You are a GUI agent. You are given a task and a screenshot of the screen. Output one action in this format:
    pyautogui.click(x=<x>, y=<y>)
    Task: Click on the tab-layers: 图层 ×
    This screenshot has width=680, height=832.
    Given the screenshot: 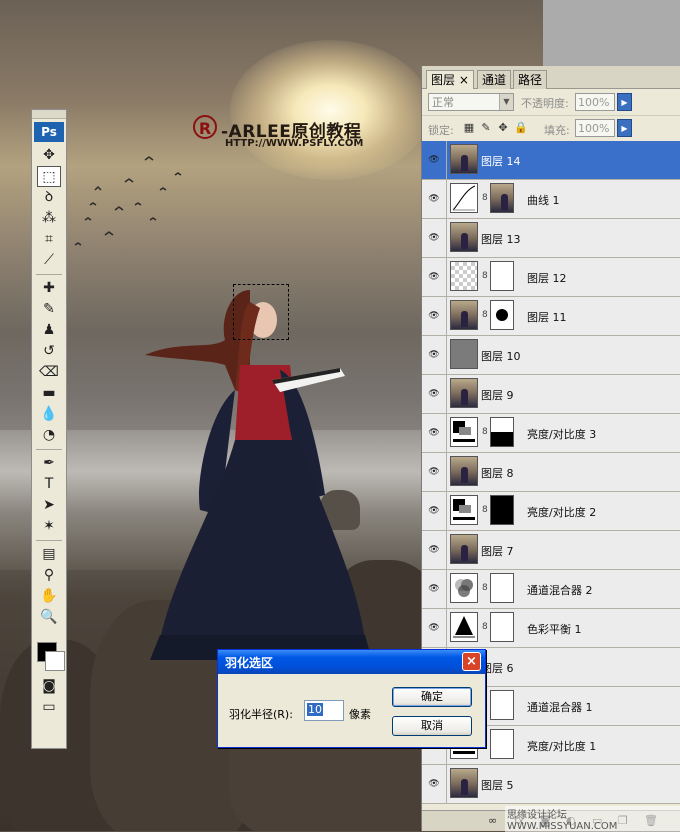 What is the action you would take?
    pyautogui.click(x=450, y=79)
    